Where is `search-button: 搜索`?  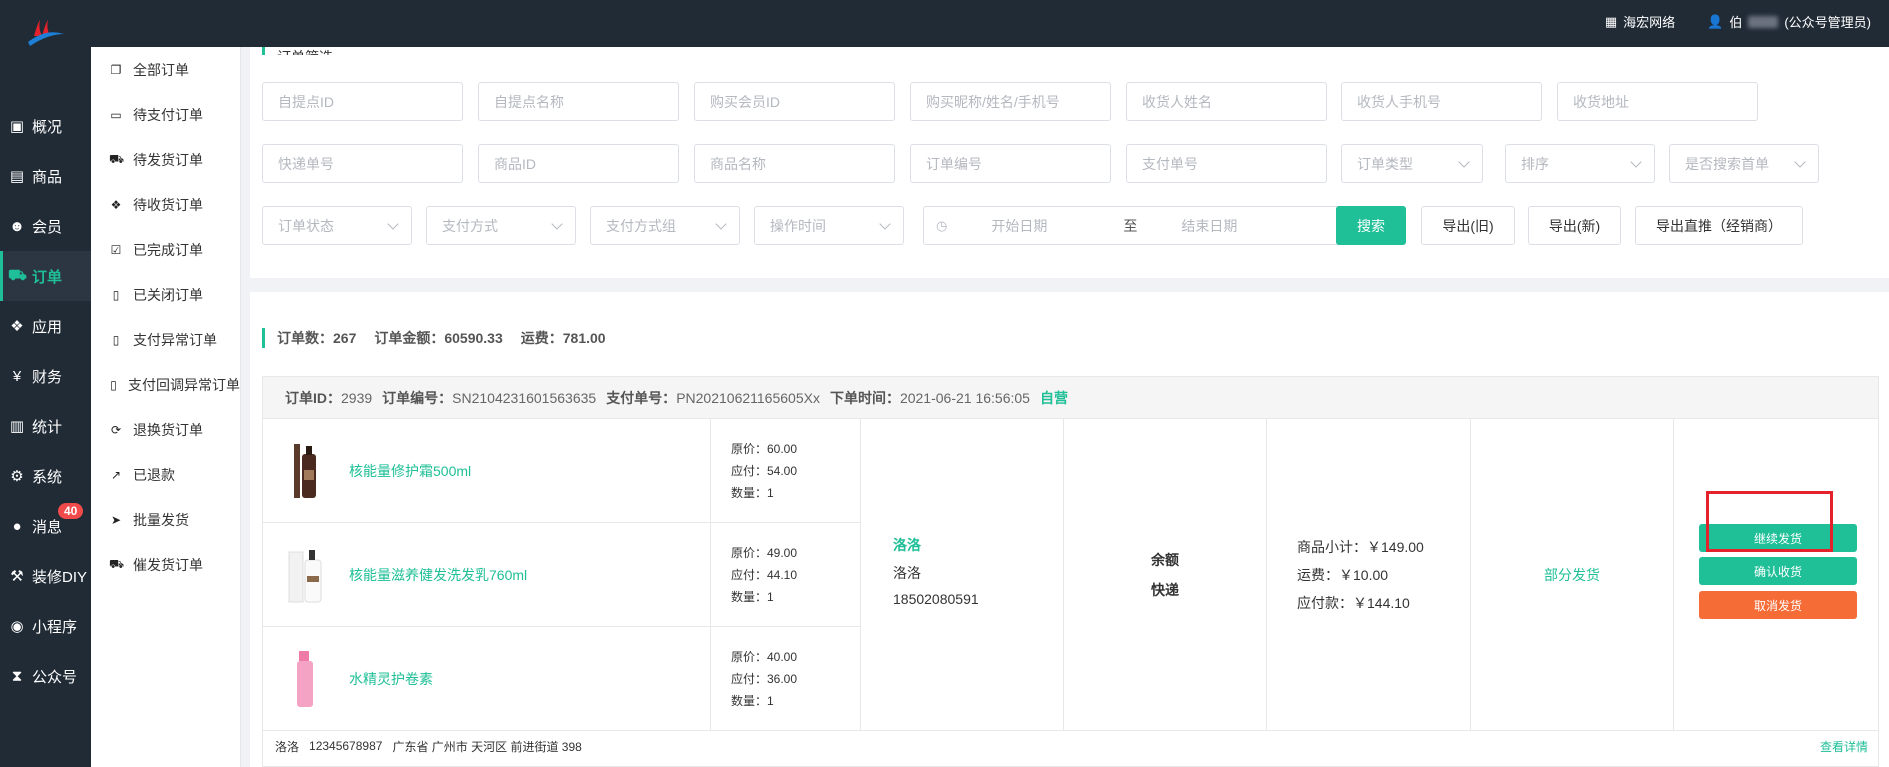 search-button: 搜索 is located at coordinates (1371, 225).